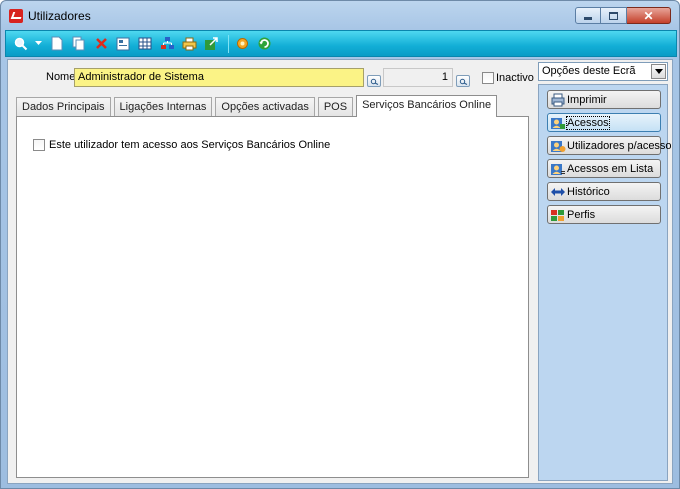 Image resolution: width=680 pixels, height=489 pixels. Describe the element at coordinates (581, 214) in the screenshot. I see `profiles-label: Perfis` at that location.